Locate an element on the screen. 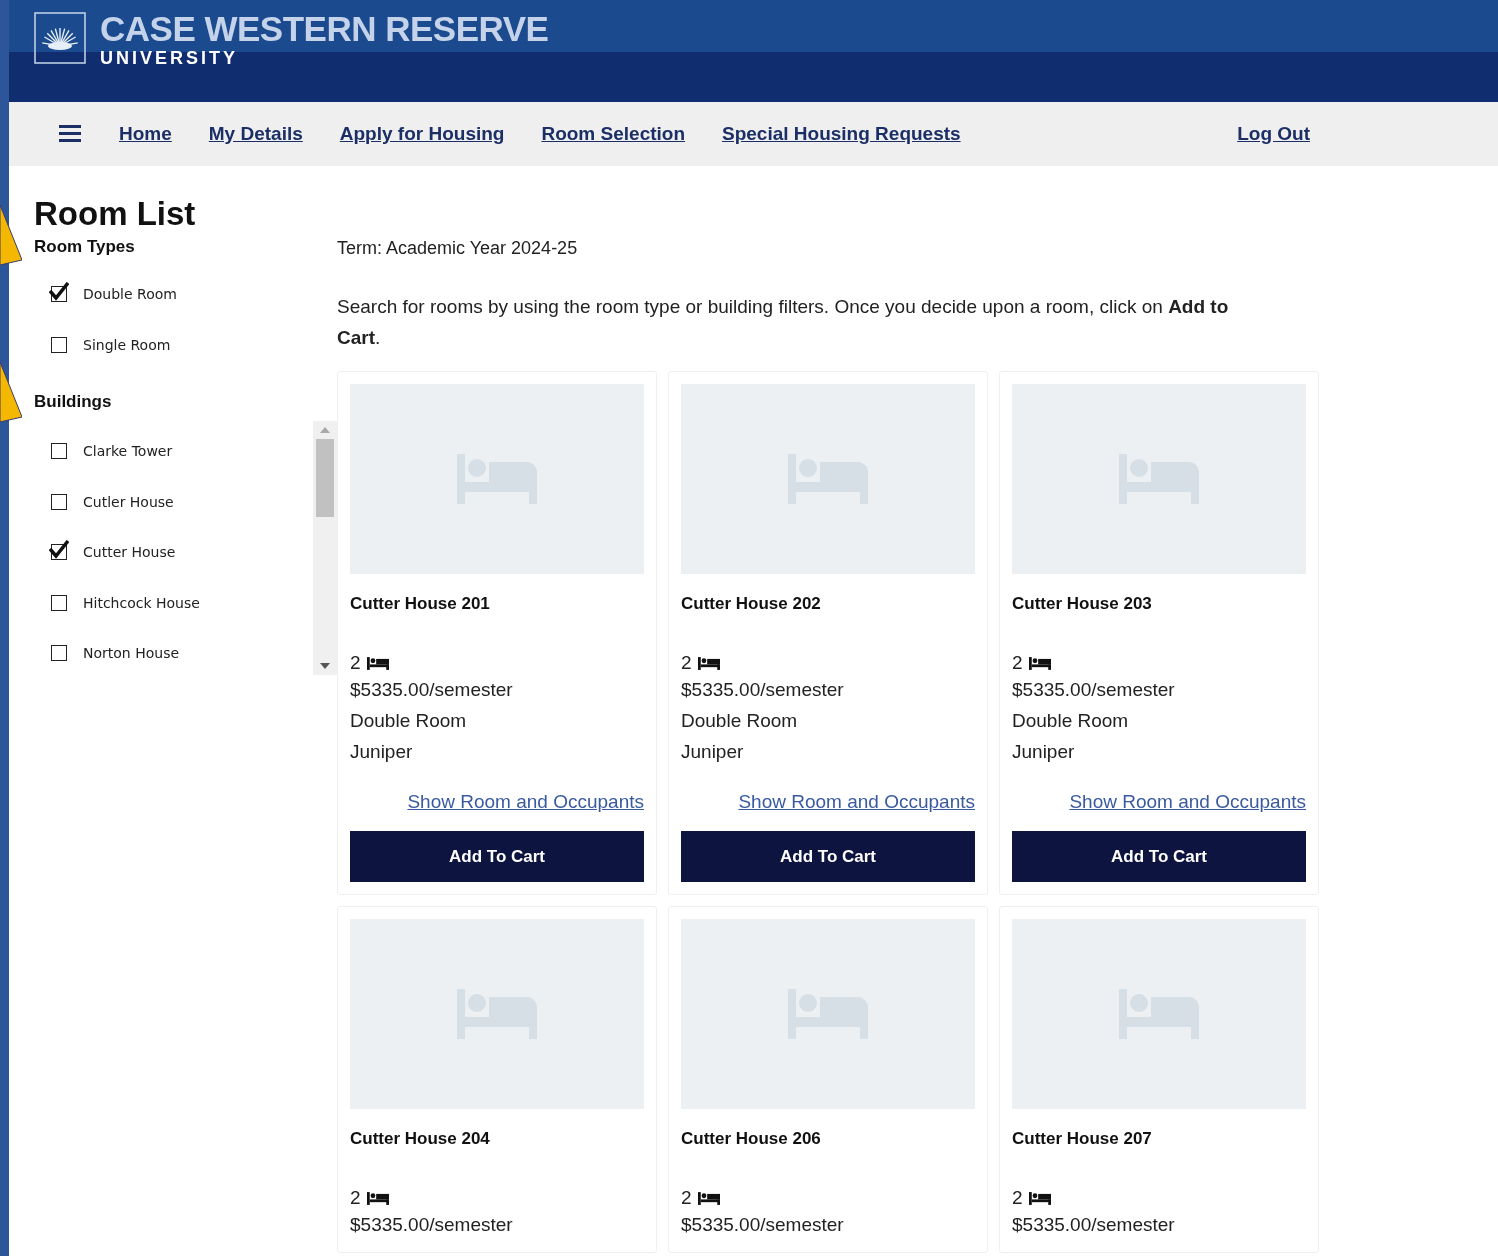 Image resolution: width=1498 pixels, height=1256 pixels. logout-link: Log Out is located at coordinates (1273, 134).